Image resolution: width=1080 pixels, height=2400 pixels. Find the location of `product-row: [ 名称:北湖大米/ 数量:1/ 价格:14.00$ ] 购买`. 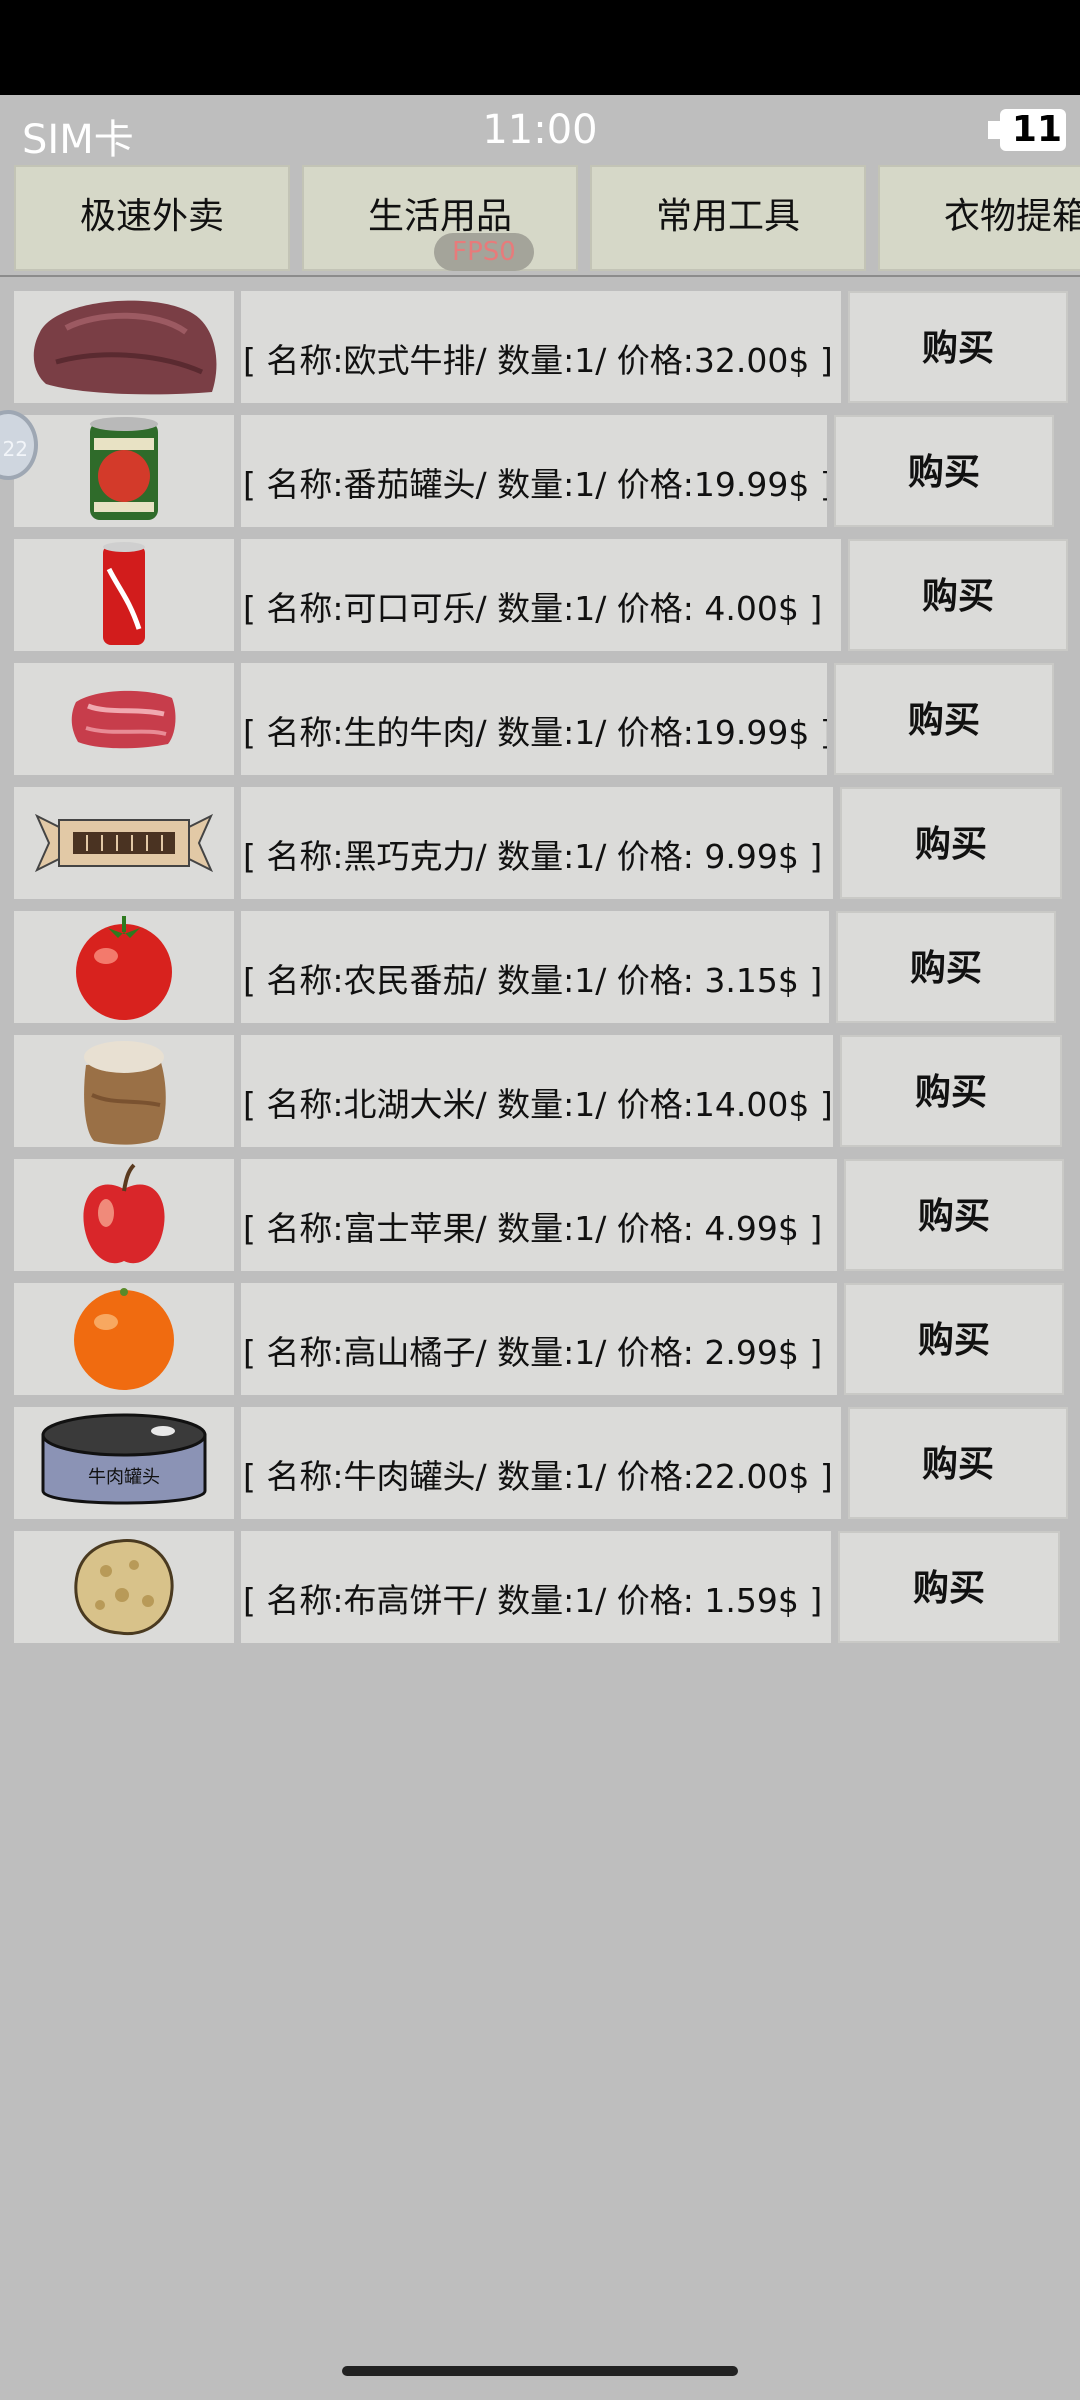

product-row: [ 名称:北湖大米/ 数量:1/ 价格:14.00$ ] 购买 is located at coordinates (540, 1091).